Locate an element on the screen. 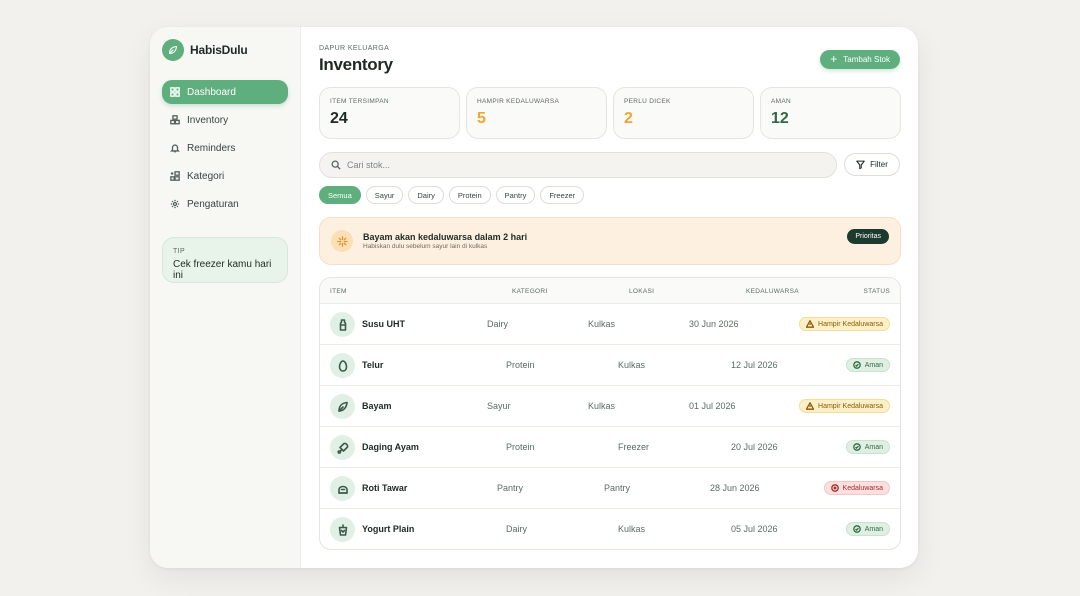  table-row: Telur Protein Kulkas 12 Jul 2026 Aman is located at coordinates (610, 365).